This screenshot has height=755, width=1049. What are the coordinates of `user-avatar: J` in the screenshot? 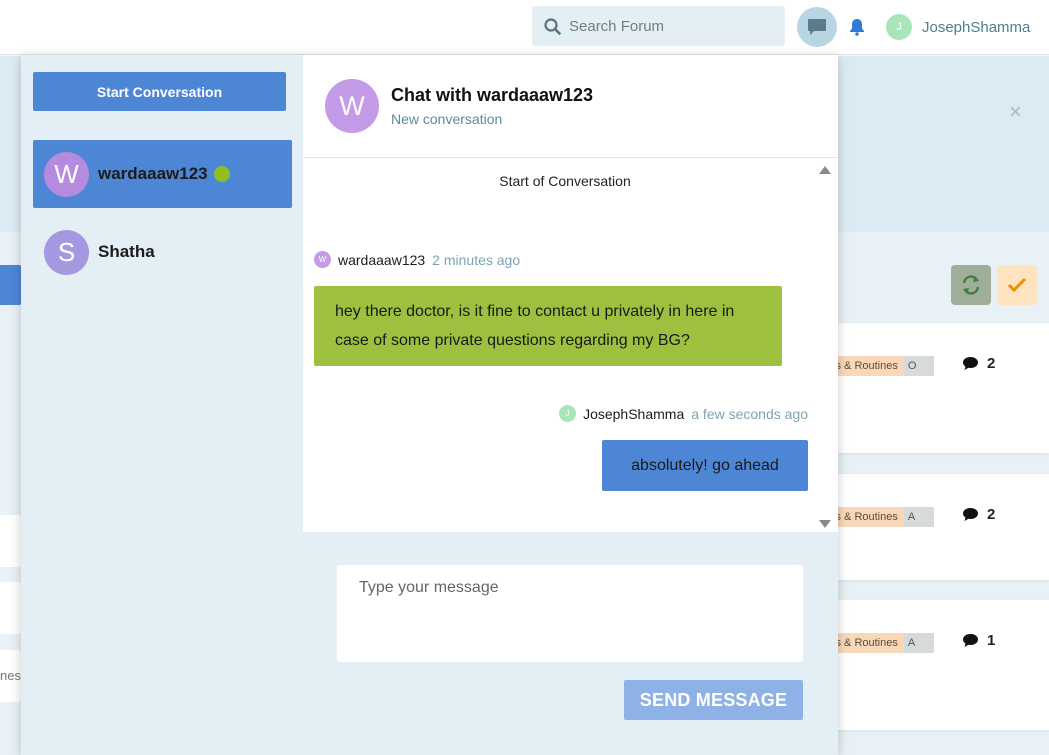 It's located at (899, 27).